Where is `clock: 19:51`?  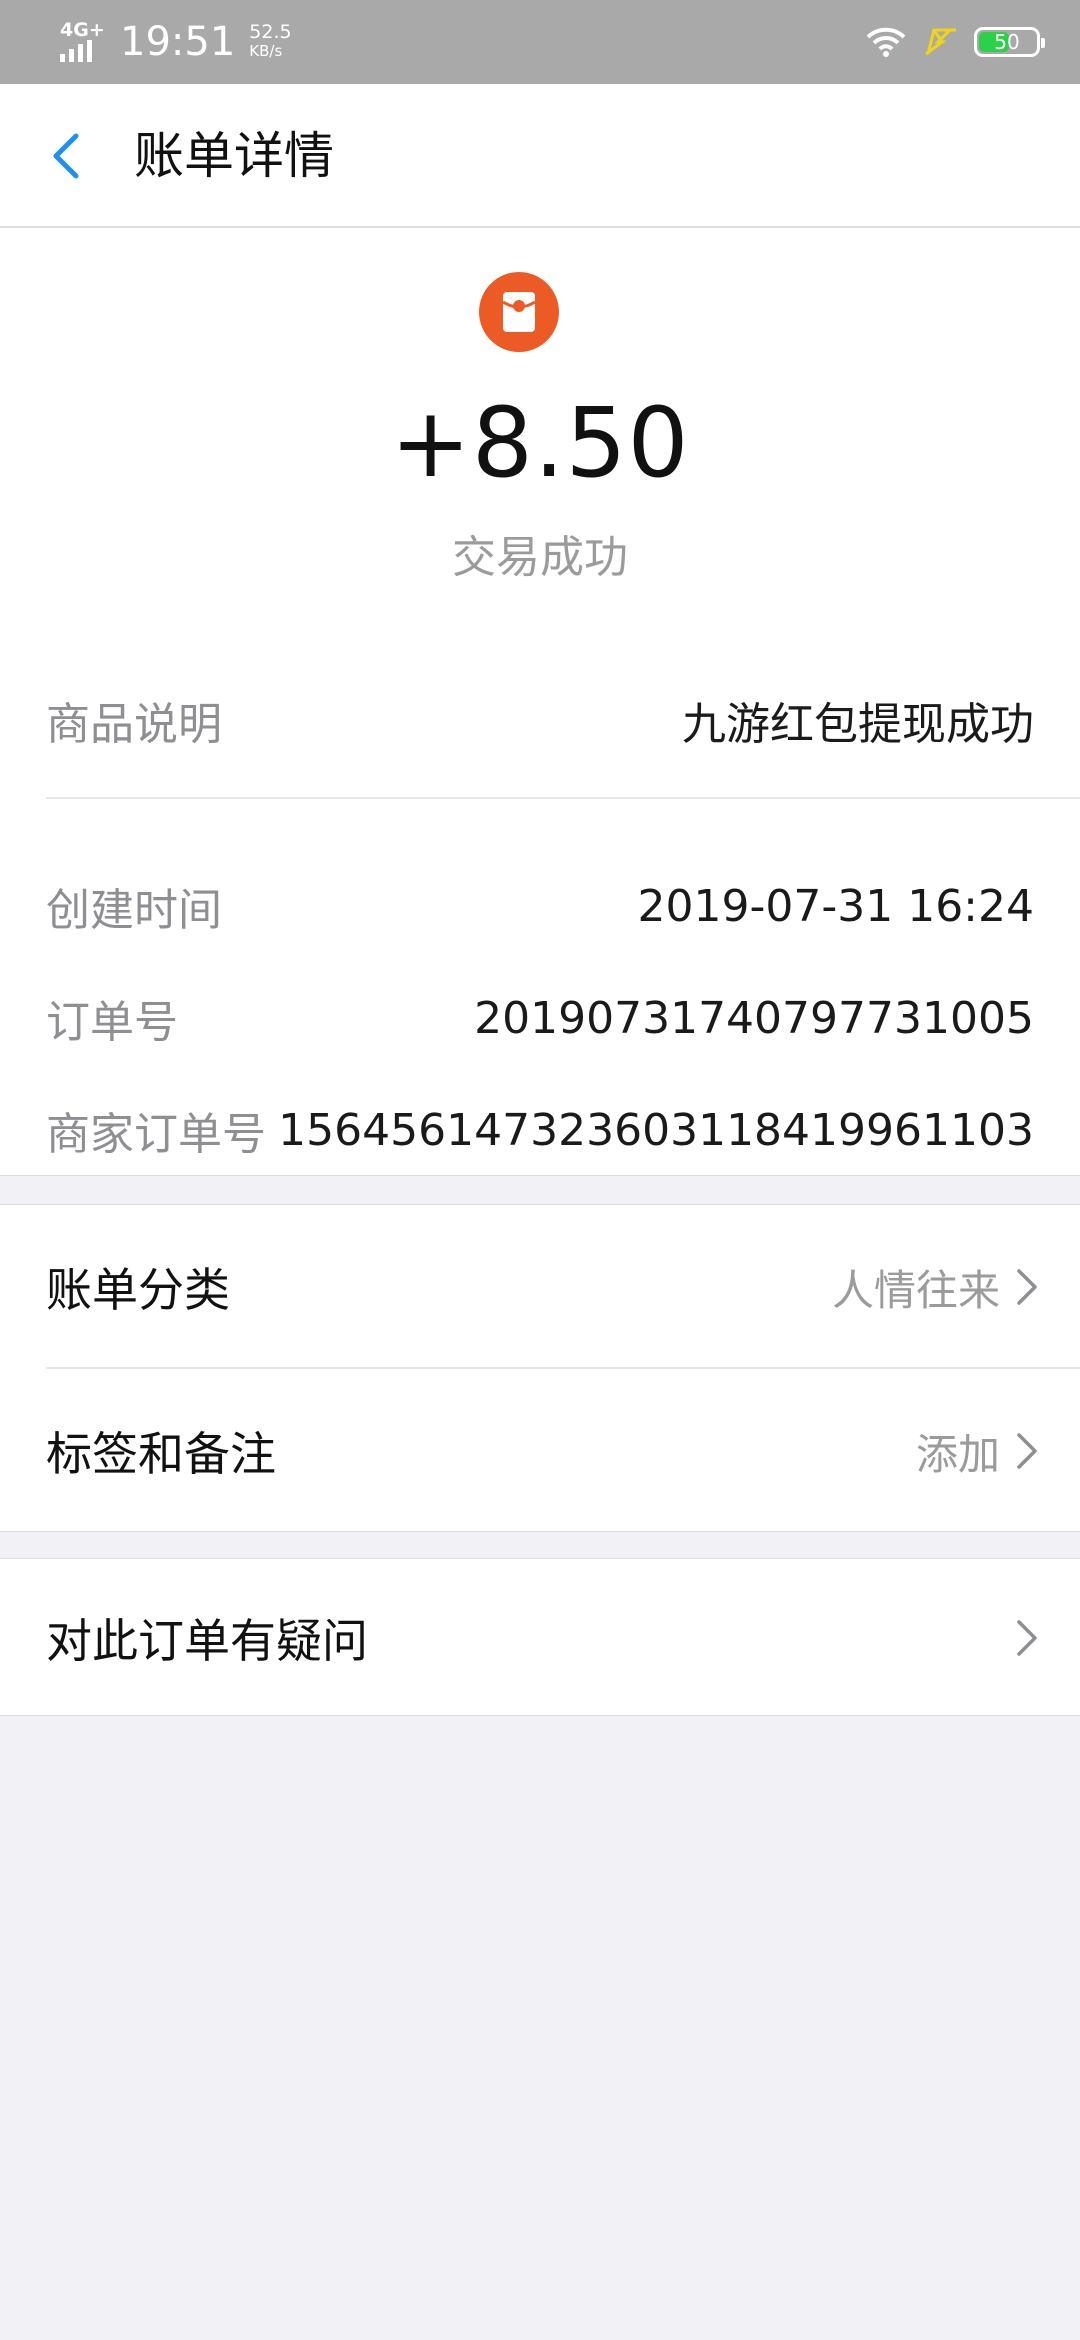
clock: 19:51 is located at coordinates (178, 42).